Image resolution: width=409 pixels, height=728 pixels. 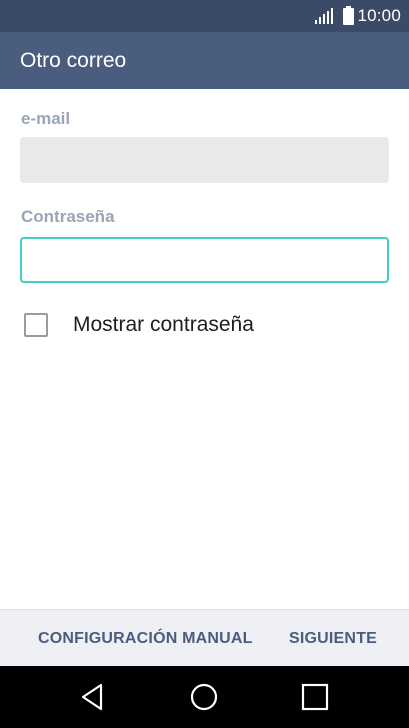 What do you see at coordinates (204, 16) in the screenshot?
I see `status-bar: 10:00` at bounding box center [204, 16].